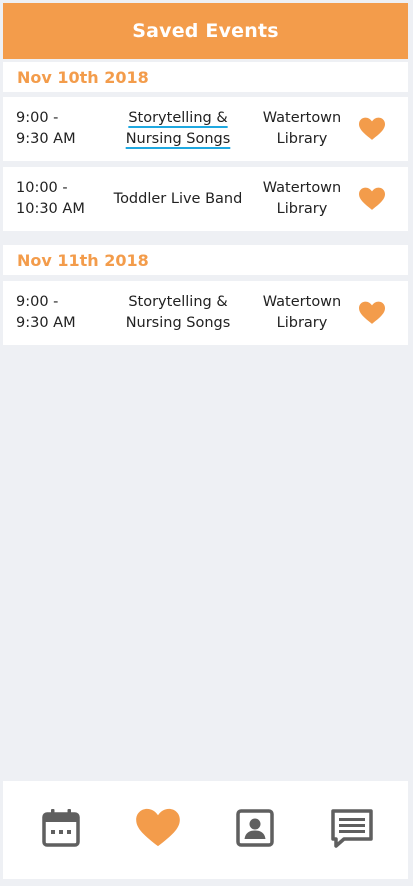 This screenshot has height=886, width=413. Describe the element at coordinates (205, 260) in the screenshot. I see `date-header: Nov 11th 2018` at that location.